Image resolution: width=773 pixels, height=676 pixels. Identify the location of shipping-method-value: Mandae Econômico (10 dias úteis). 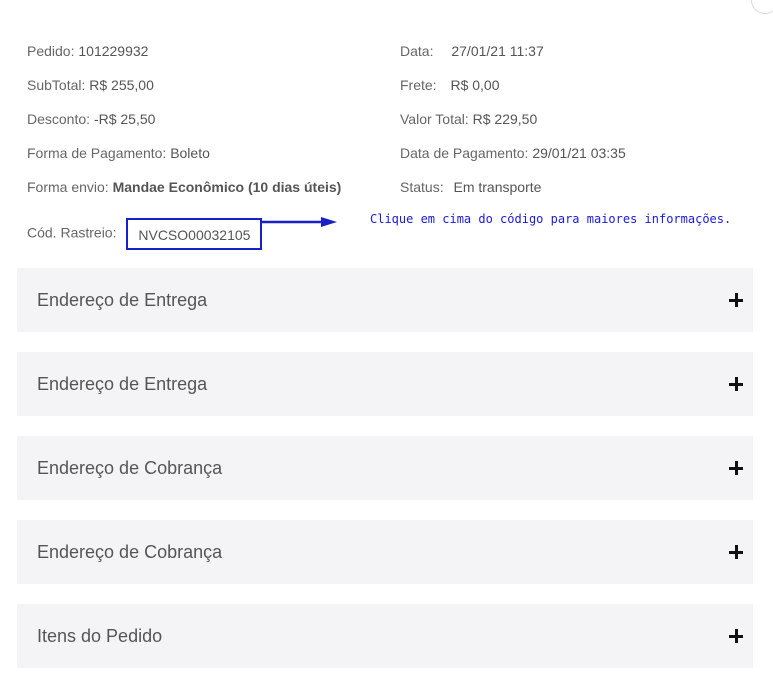
(227, 187).